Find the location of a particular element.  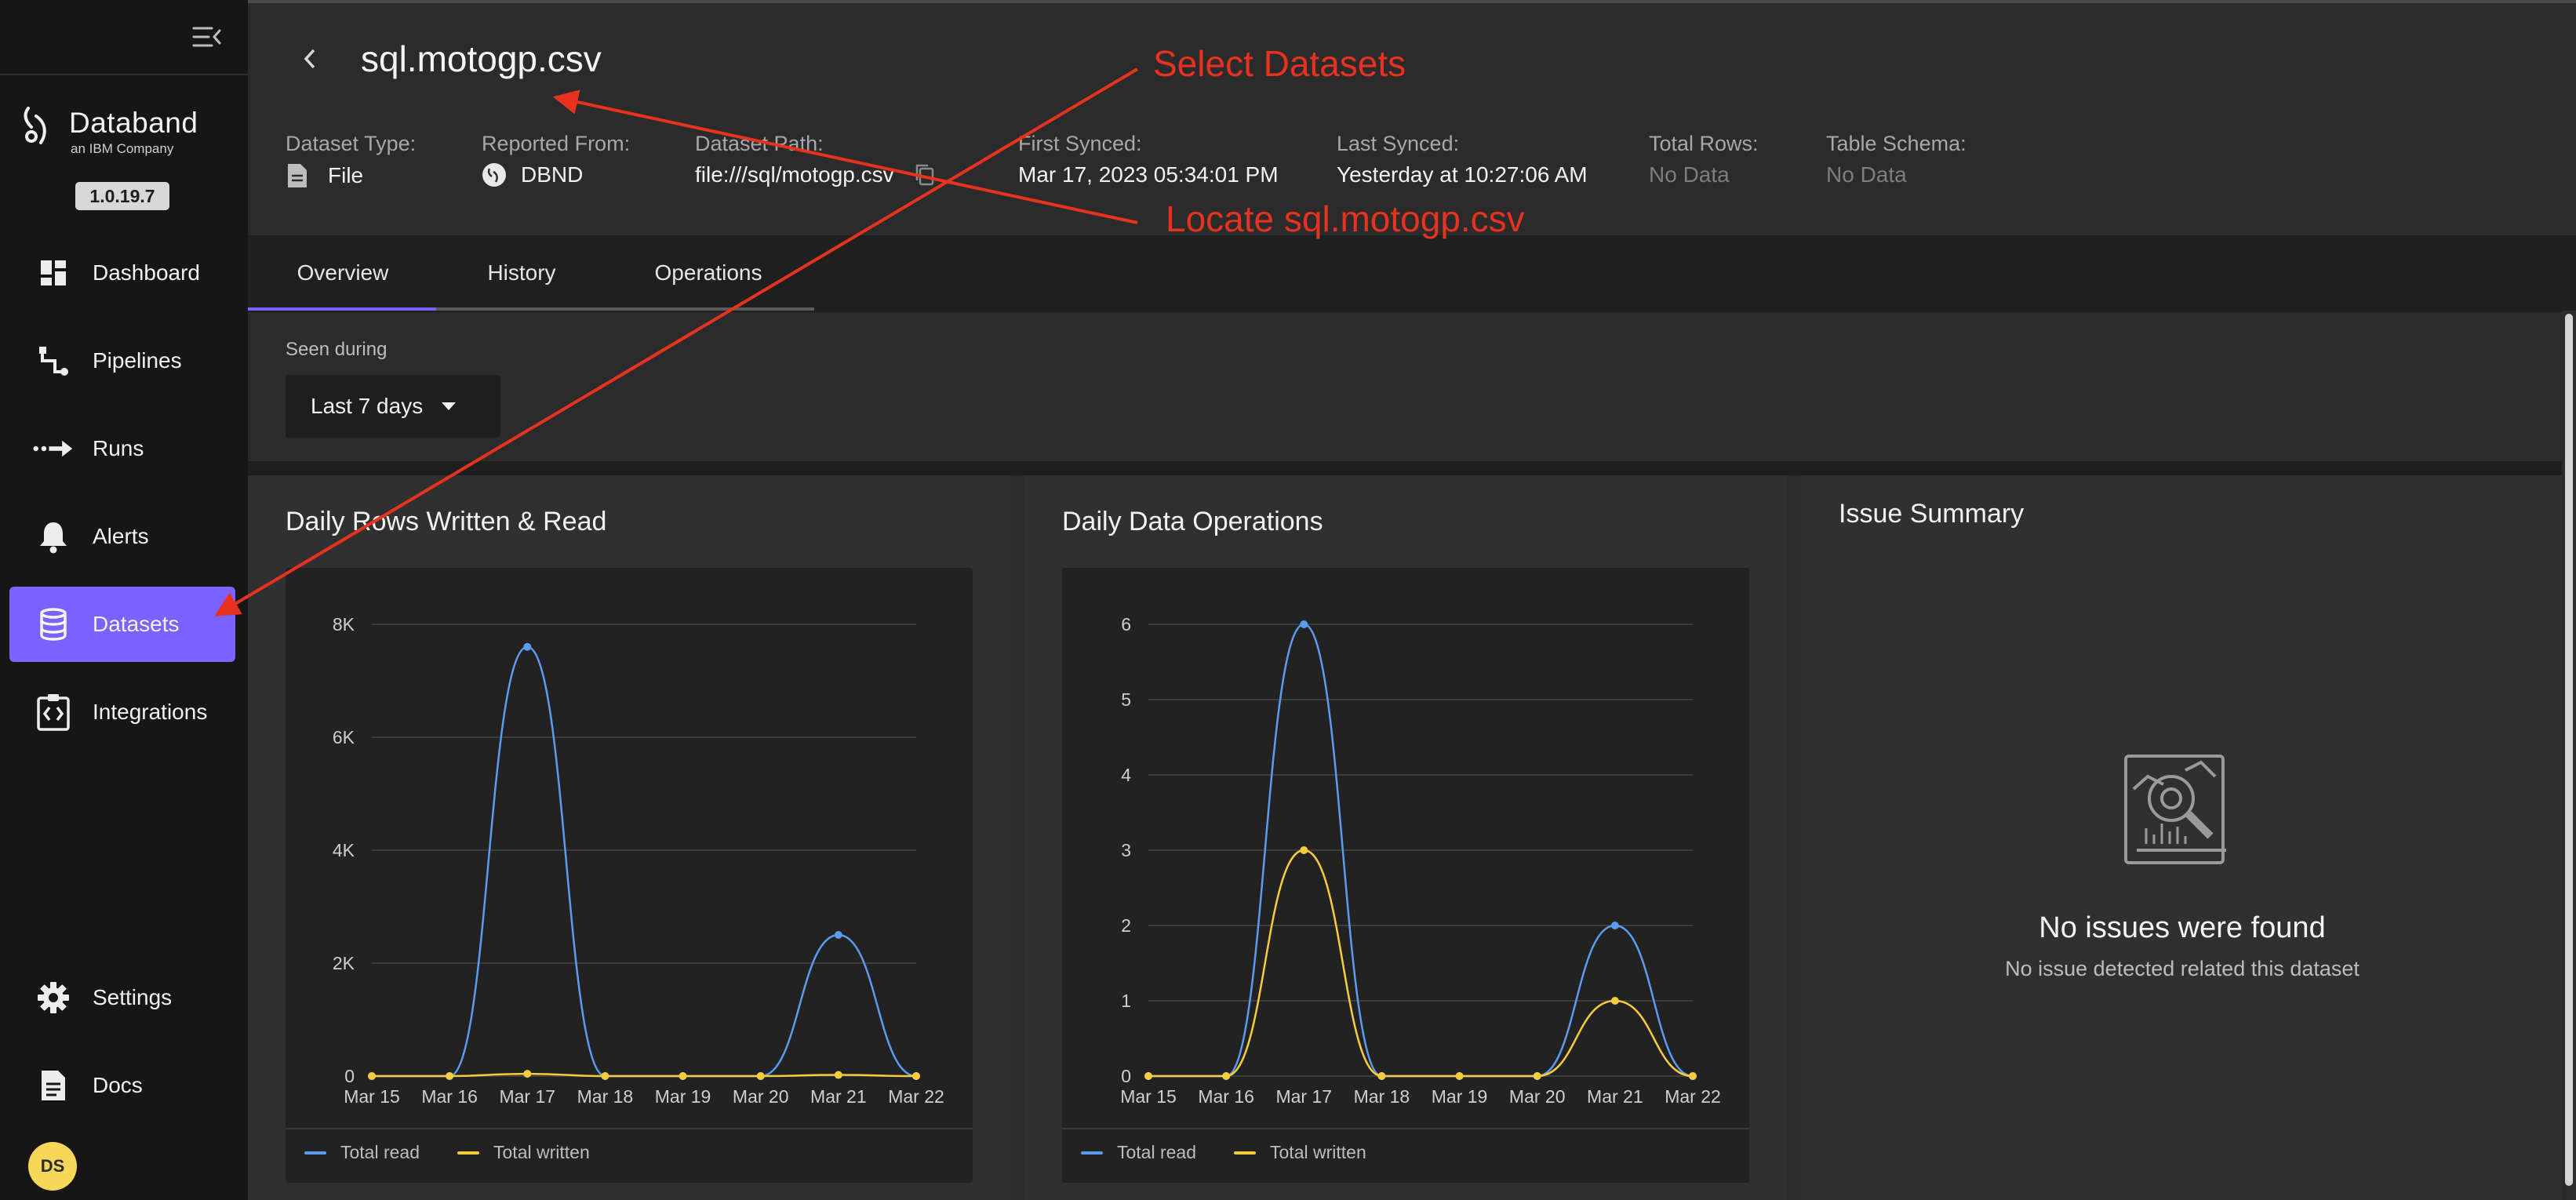

annotation-locate-file: Locate sql.motogp.csv is located at coordinates (1345, 218).